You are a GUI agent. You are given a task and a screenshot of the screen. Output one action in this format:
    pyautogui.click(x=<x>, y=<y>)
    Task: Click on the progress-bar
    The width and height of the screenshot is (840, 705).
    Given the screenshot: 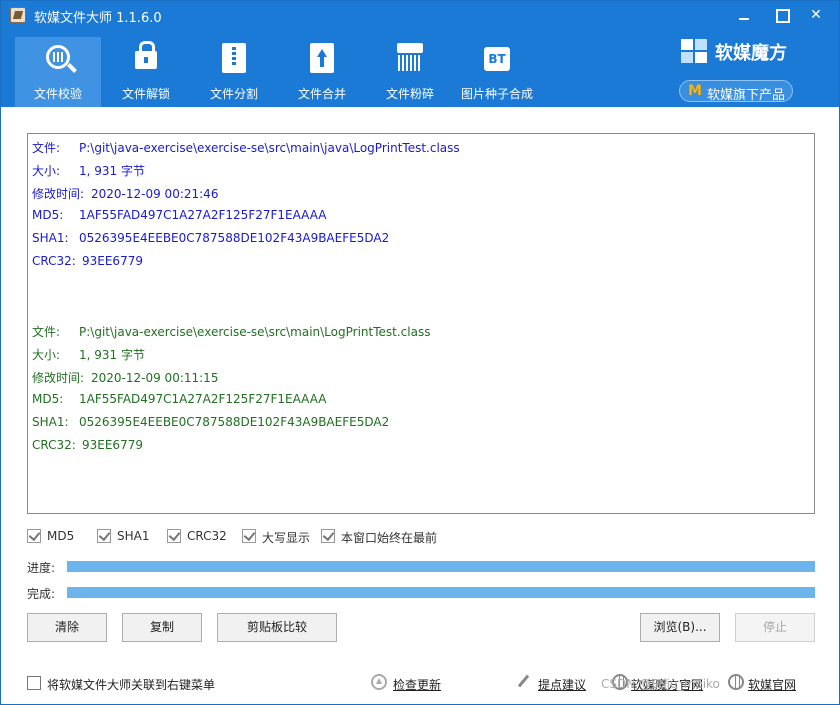 What is the action you would take?
    pyautogui.click(x=441, y=566)
    